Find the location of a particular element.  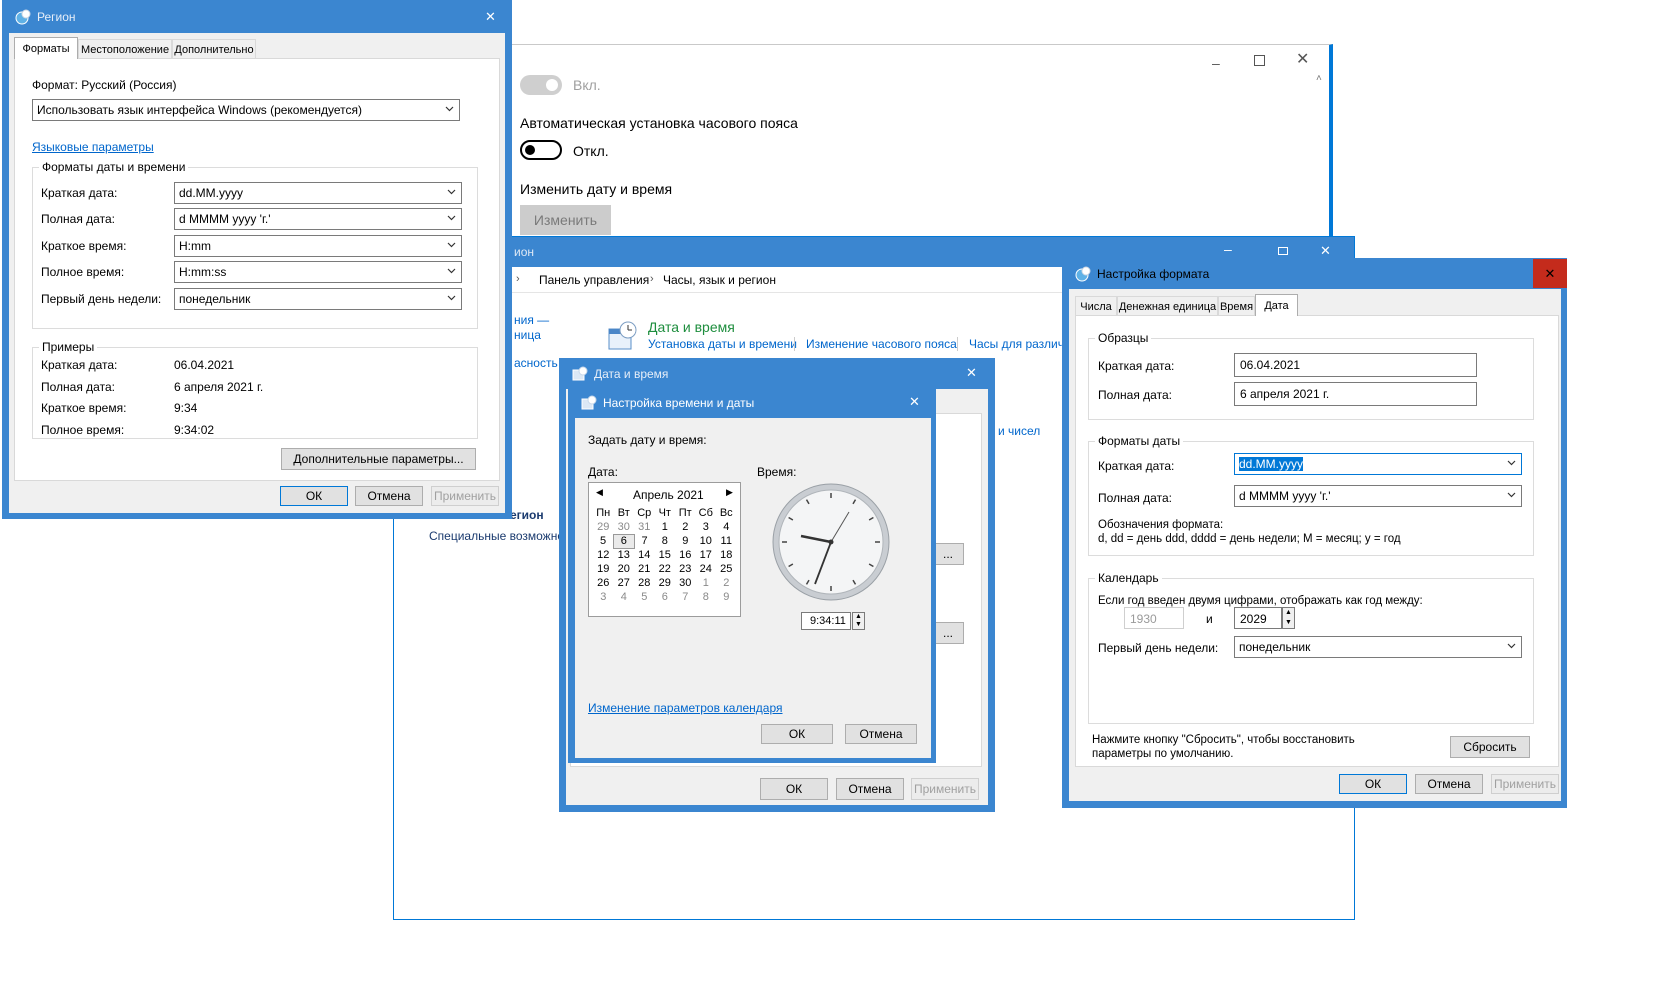

set-time-ok-button: ОК is located at coordinates (797, 734).